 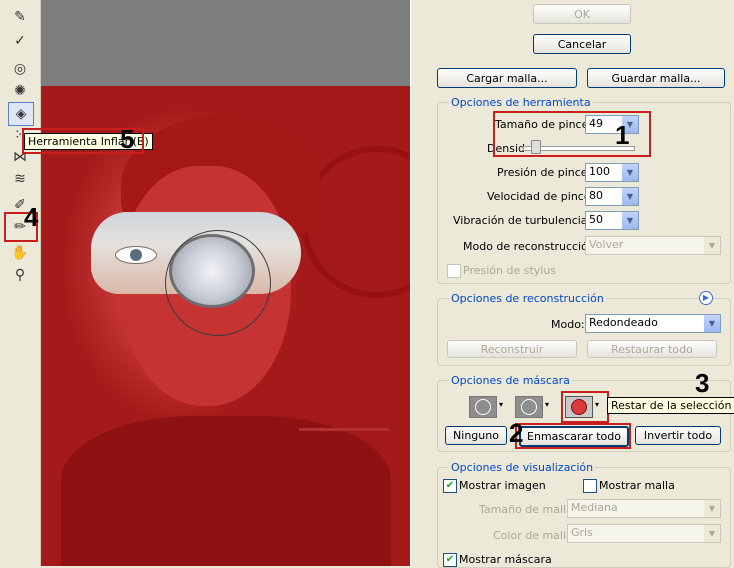 What do you see at coordinates (521, 102) in the screenshot?
I see `tool-options-title: Opciones de herramienta` at bounding box center [521, 102].